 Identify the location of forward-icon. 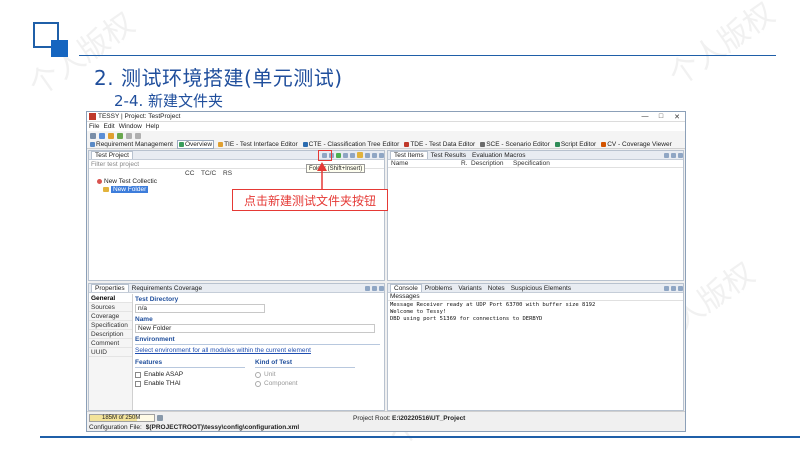
(138, 135).